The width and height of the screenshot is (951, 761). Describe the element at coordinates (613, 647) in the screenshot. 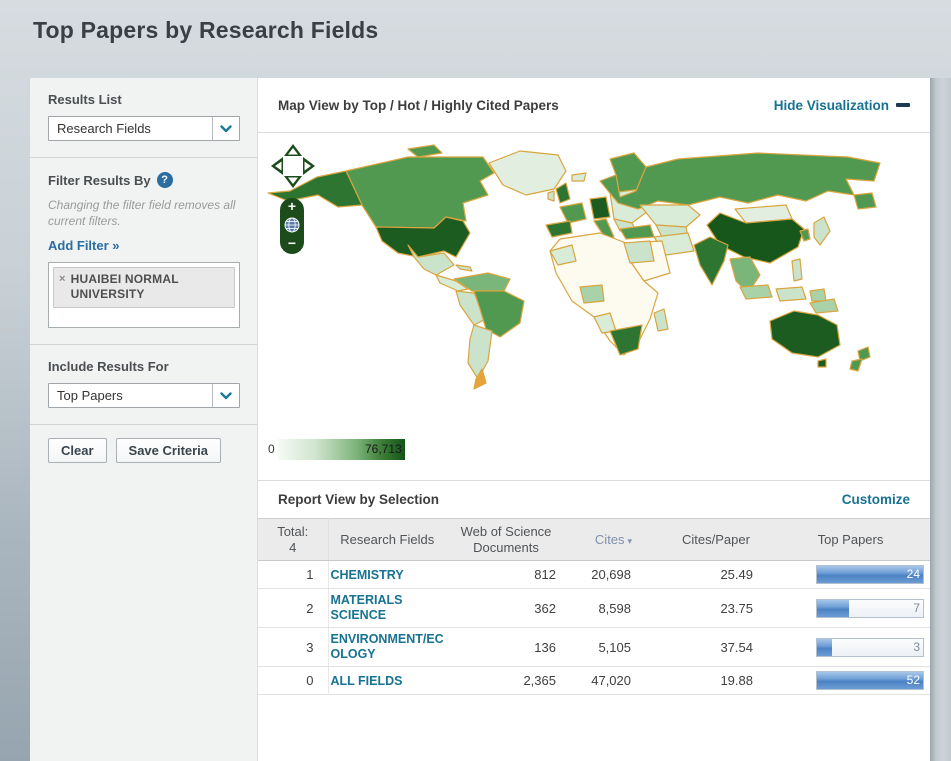

I see `cites-cell: 5,105` at that location.